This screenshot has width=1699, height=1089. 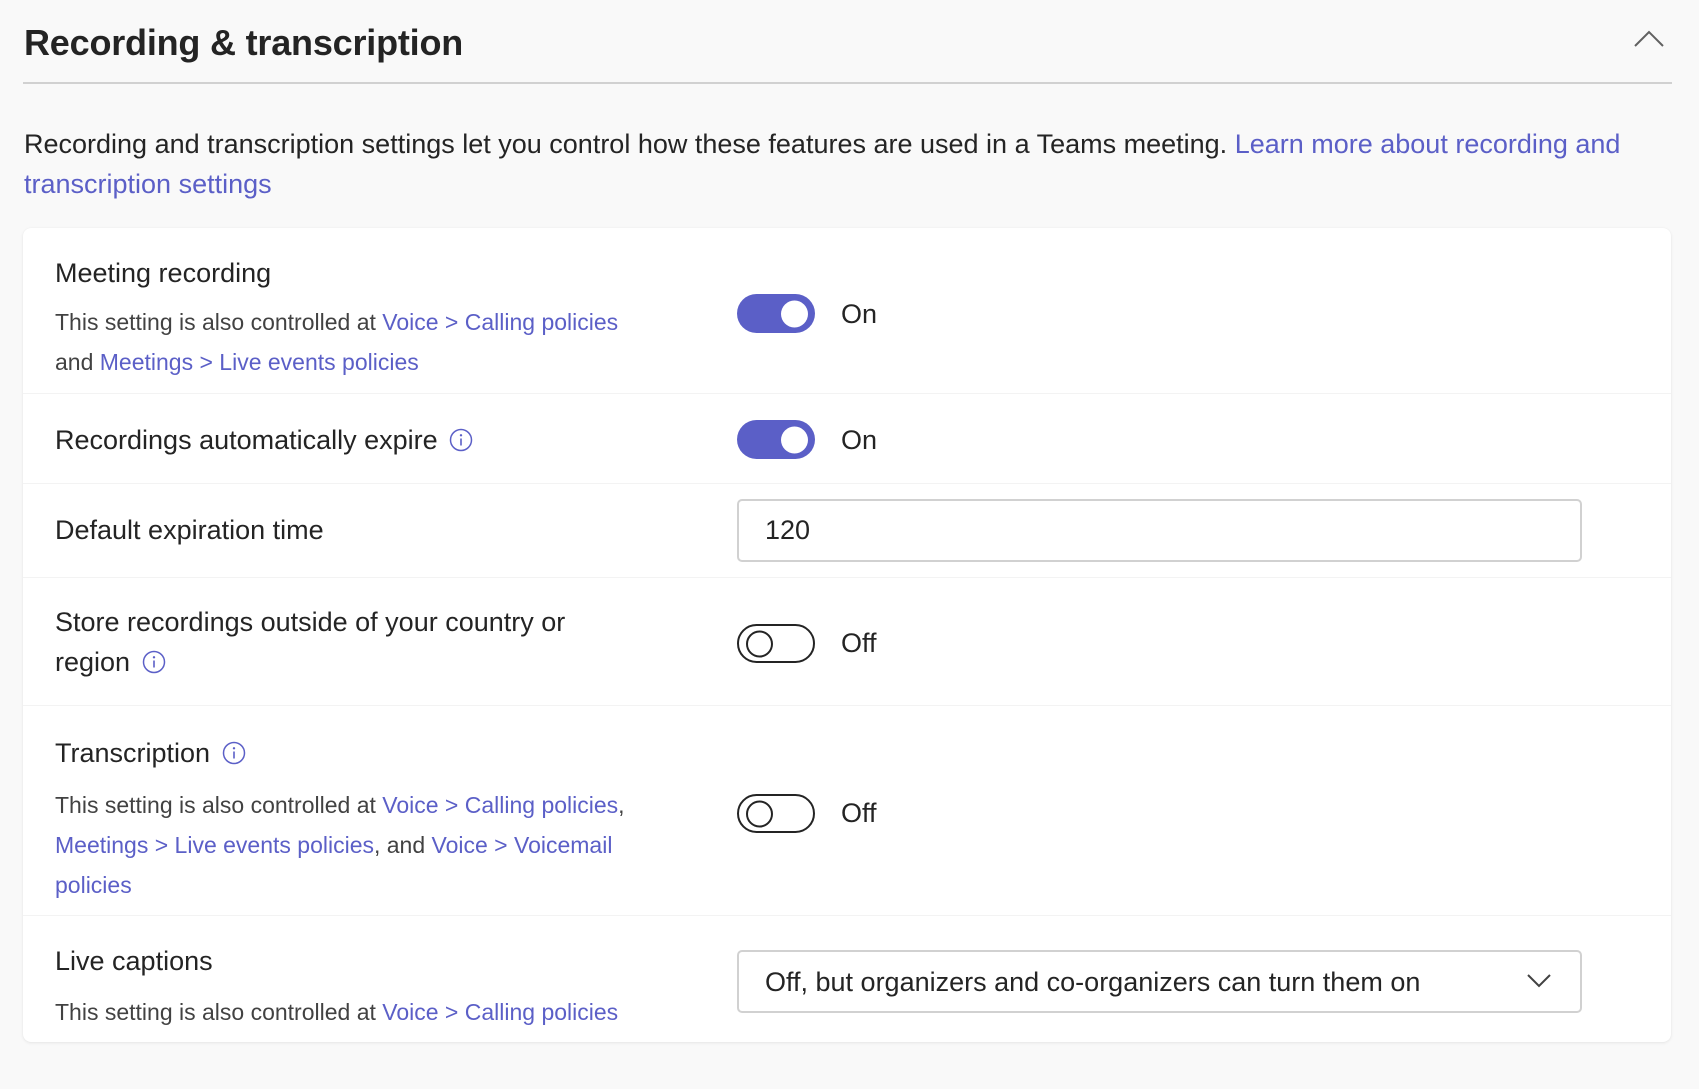 What do you see at coordinates (776, 643) in the screenshot?
I see `store-outside-toggle` at bounding box center [776, 643].